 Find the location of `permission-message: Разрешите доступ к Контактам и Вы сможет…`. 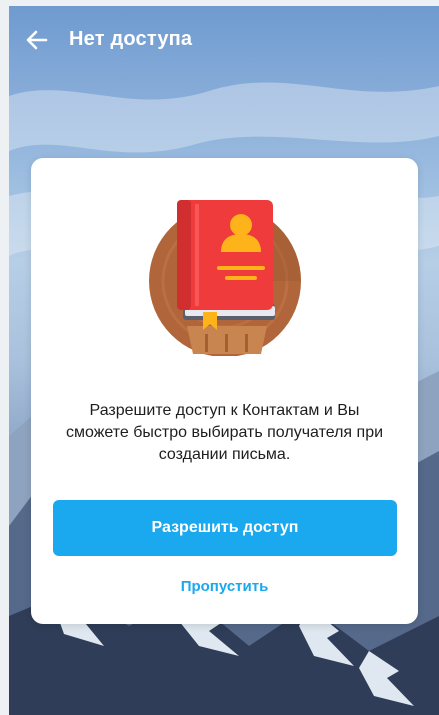

permission-message: Разрешите доступ к Контактам и Вы сможет… is located at coordinates (224, 432).